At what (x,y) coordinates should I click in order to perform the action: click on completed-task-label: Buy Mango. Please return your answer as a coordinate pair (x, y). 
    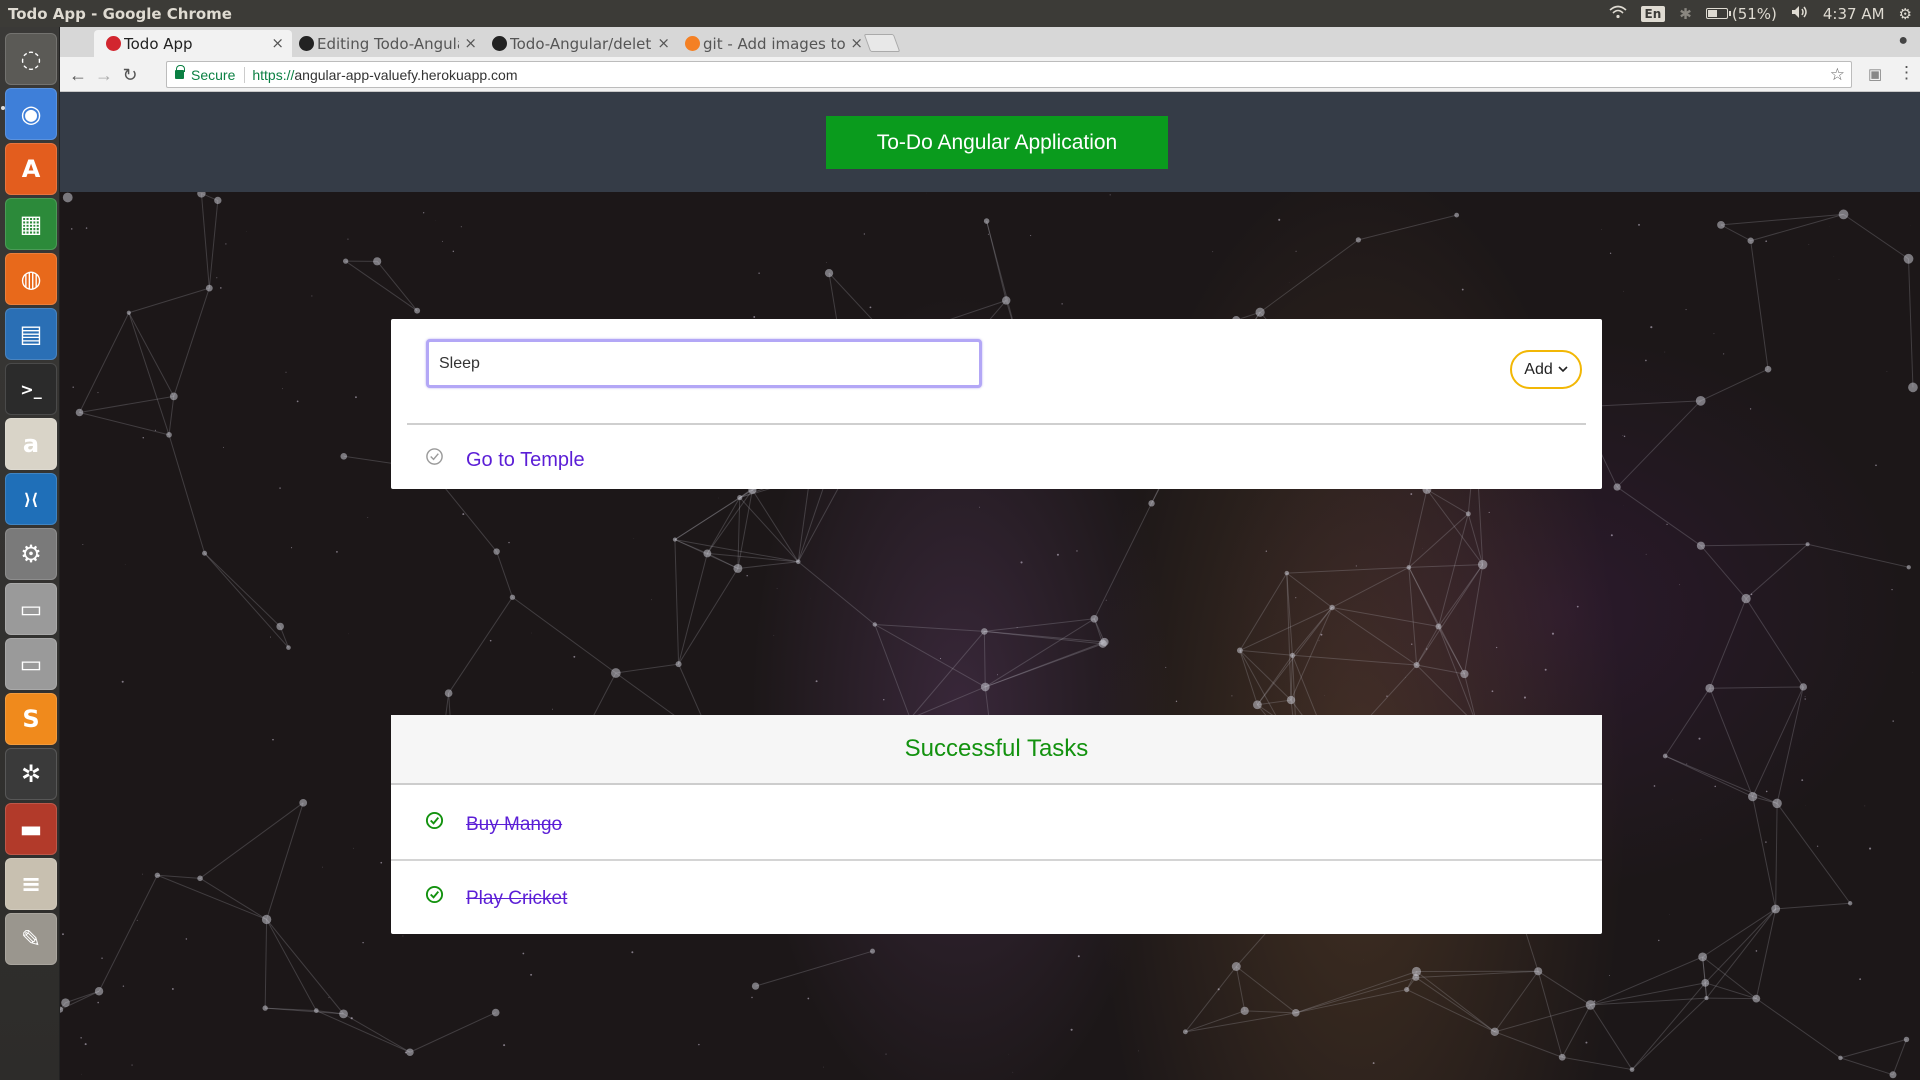
    Looking at the image, I should click on (514, 825).